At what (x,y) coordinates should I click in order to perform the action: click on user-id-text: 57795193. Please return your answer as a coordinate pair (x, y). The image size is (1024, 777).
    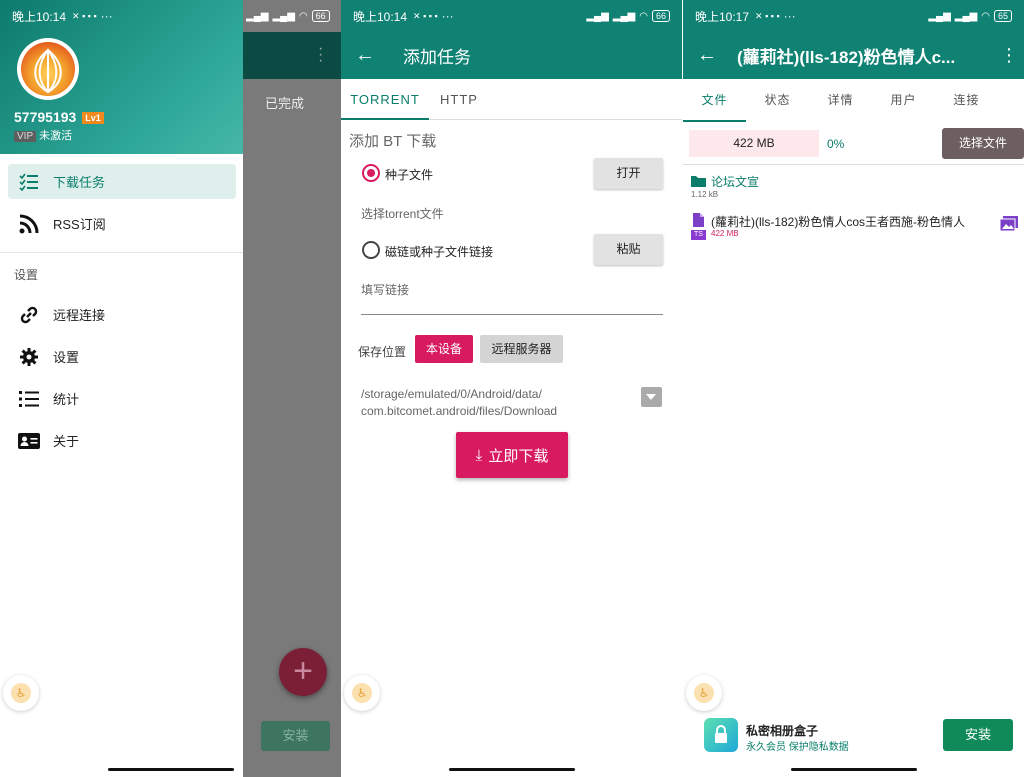
    Looking at the image, I should click on (45, 117).